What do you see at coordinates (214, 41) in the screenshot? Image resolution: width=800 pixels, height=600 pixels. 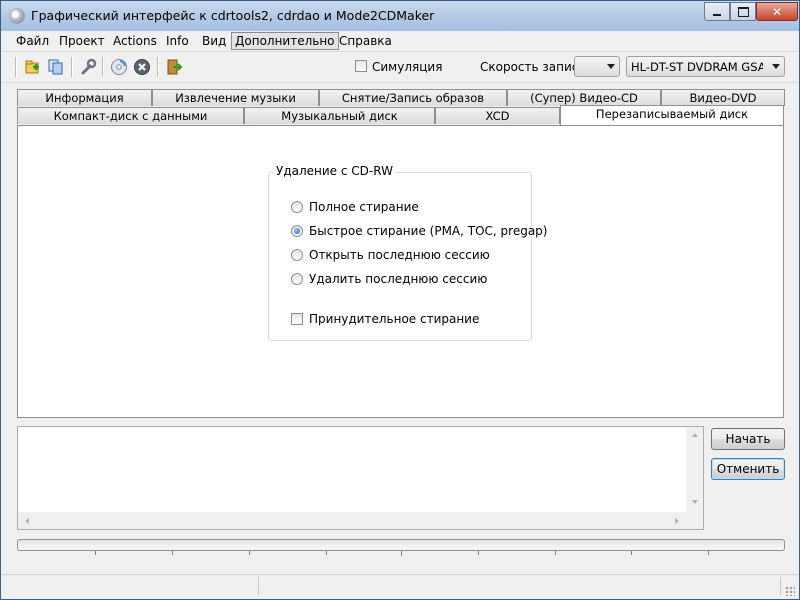 I see `menu-view: Вид` at bounding box center [214, 41].